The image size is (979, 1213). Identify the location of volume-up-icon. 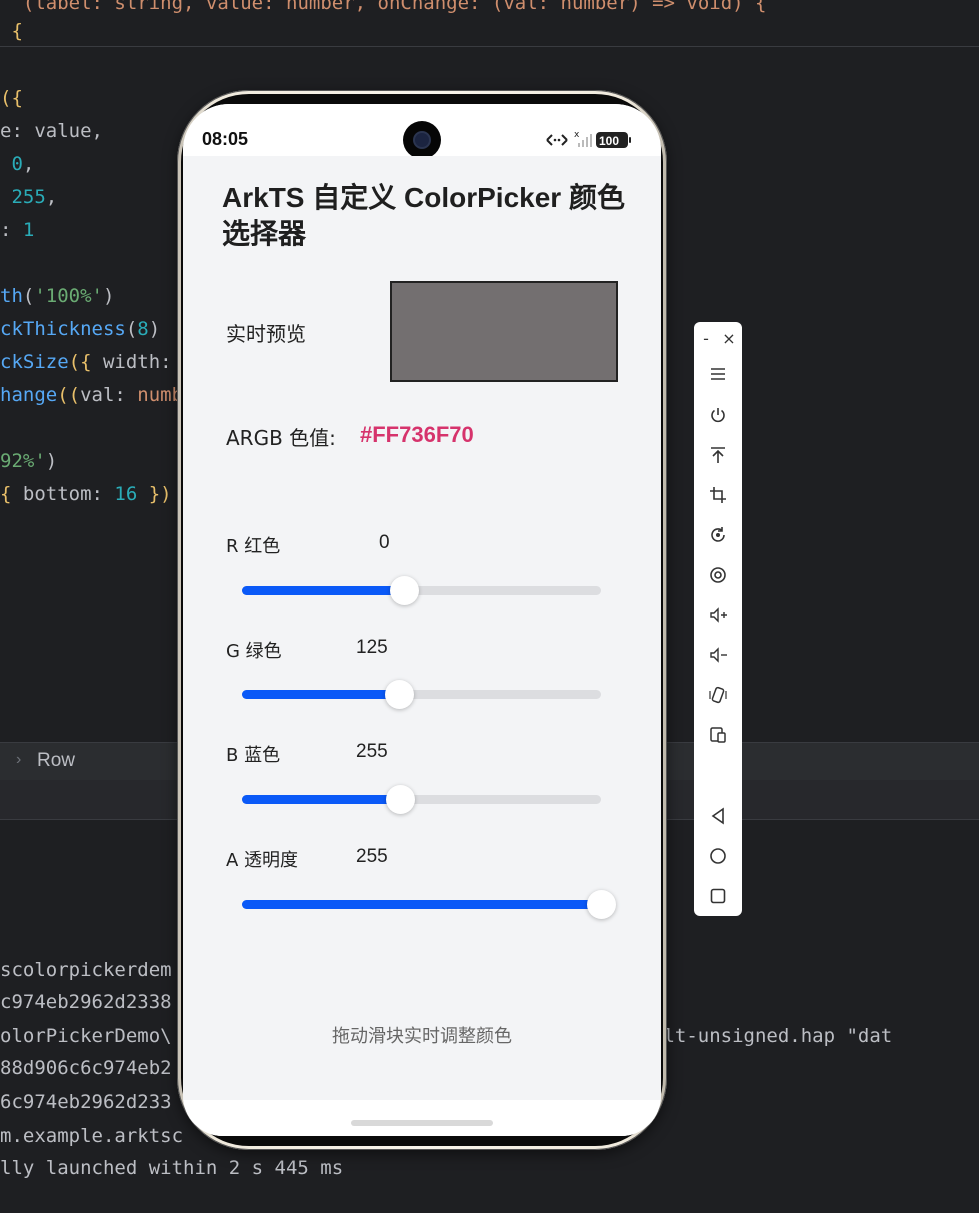
(718, 615).